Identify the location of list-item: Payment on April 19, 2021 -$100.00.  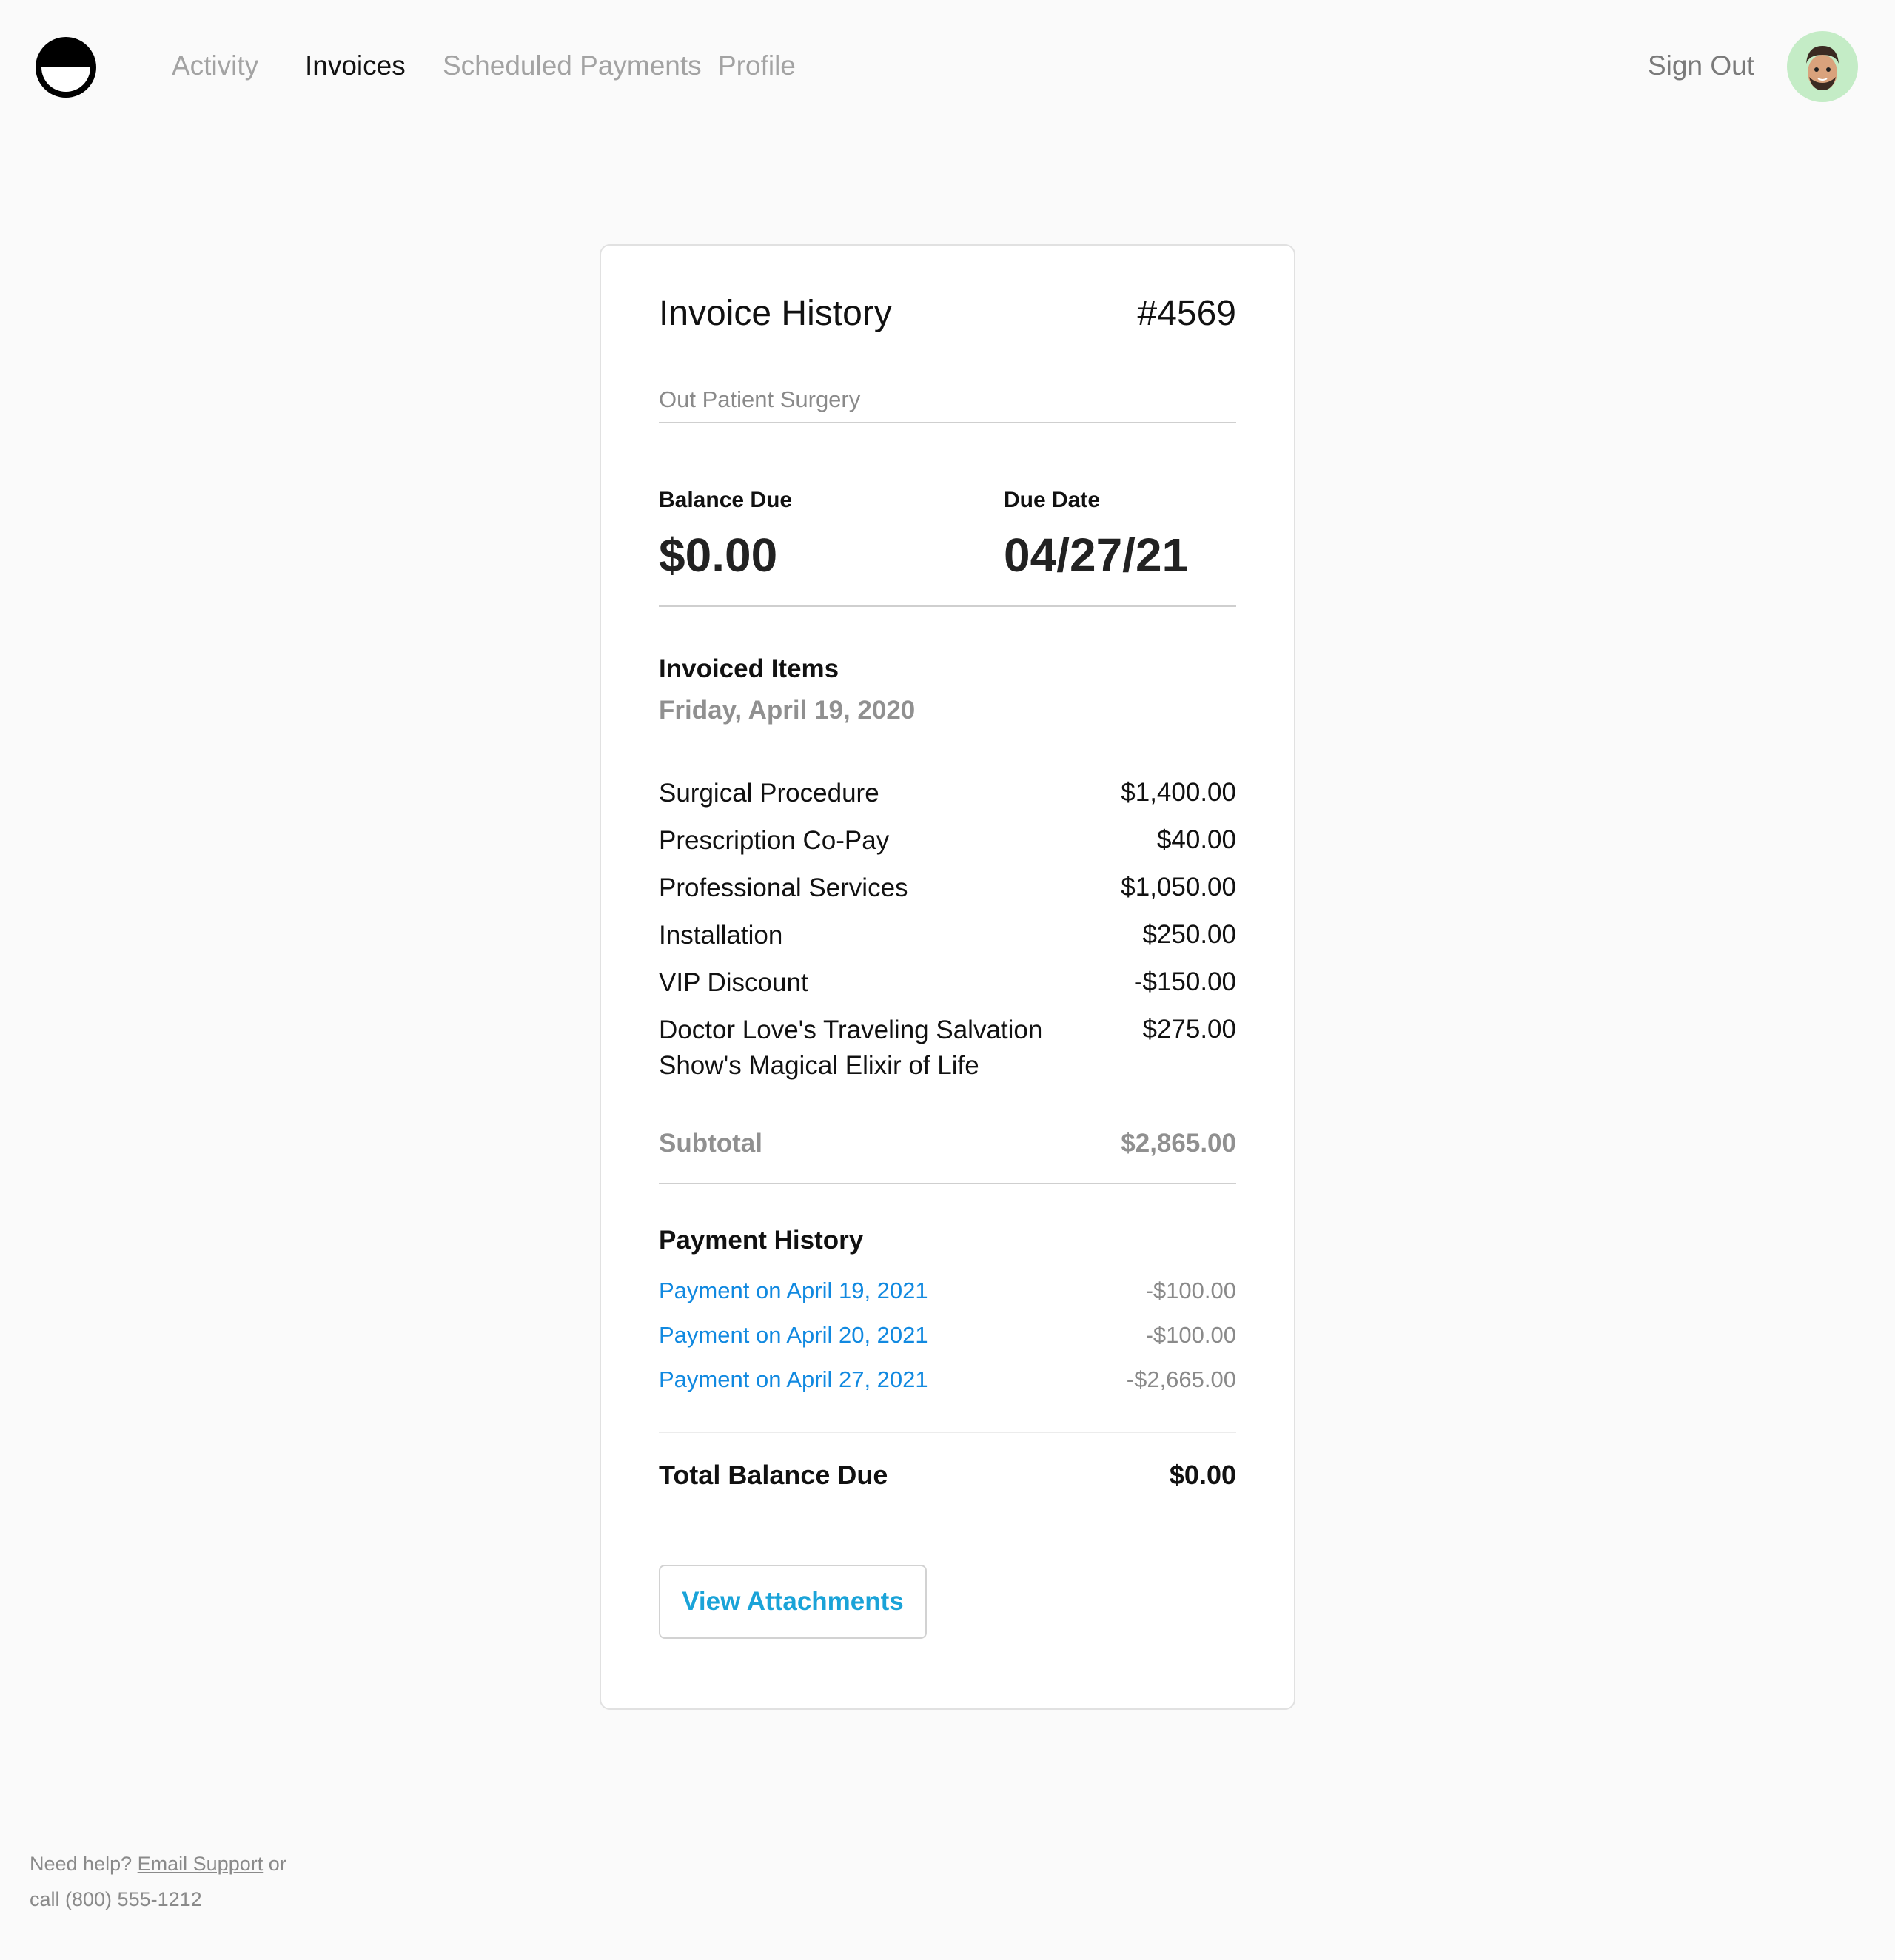
(947, 1291).